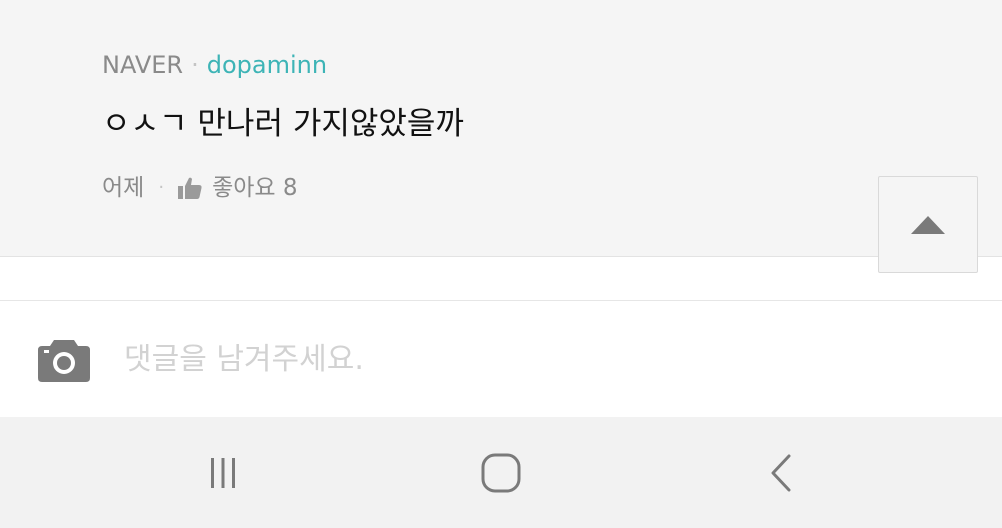 Image resolution: width=1002 pixels, height=528 pixels. I want to click on comment-source: NAVER, so click(143, 65).